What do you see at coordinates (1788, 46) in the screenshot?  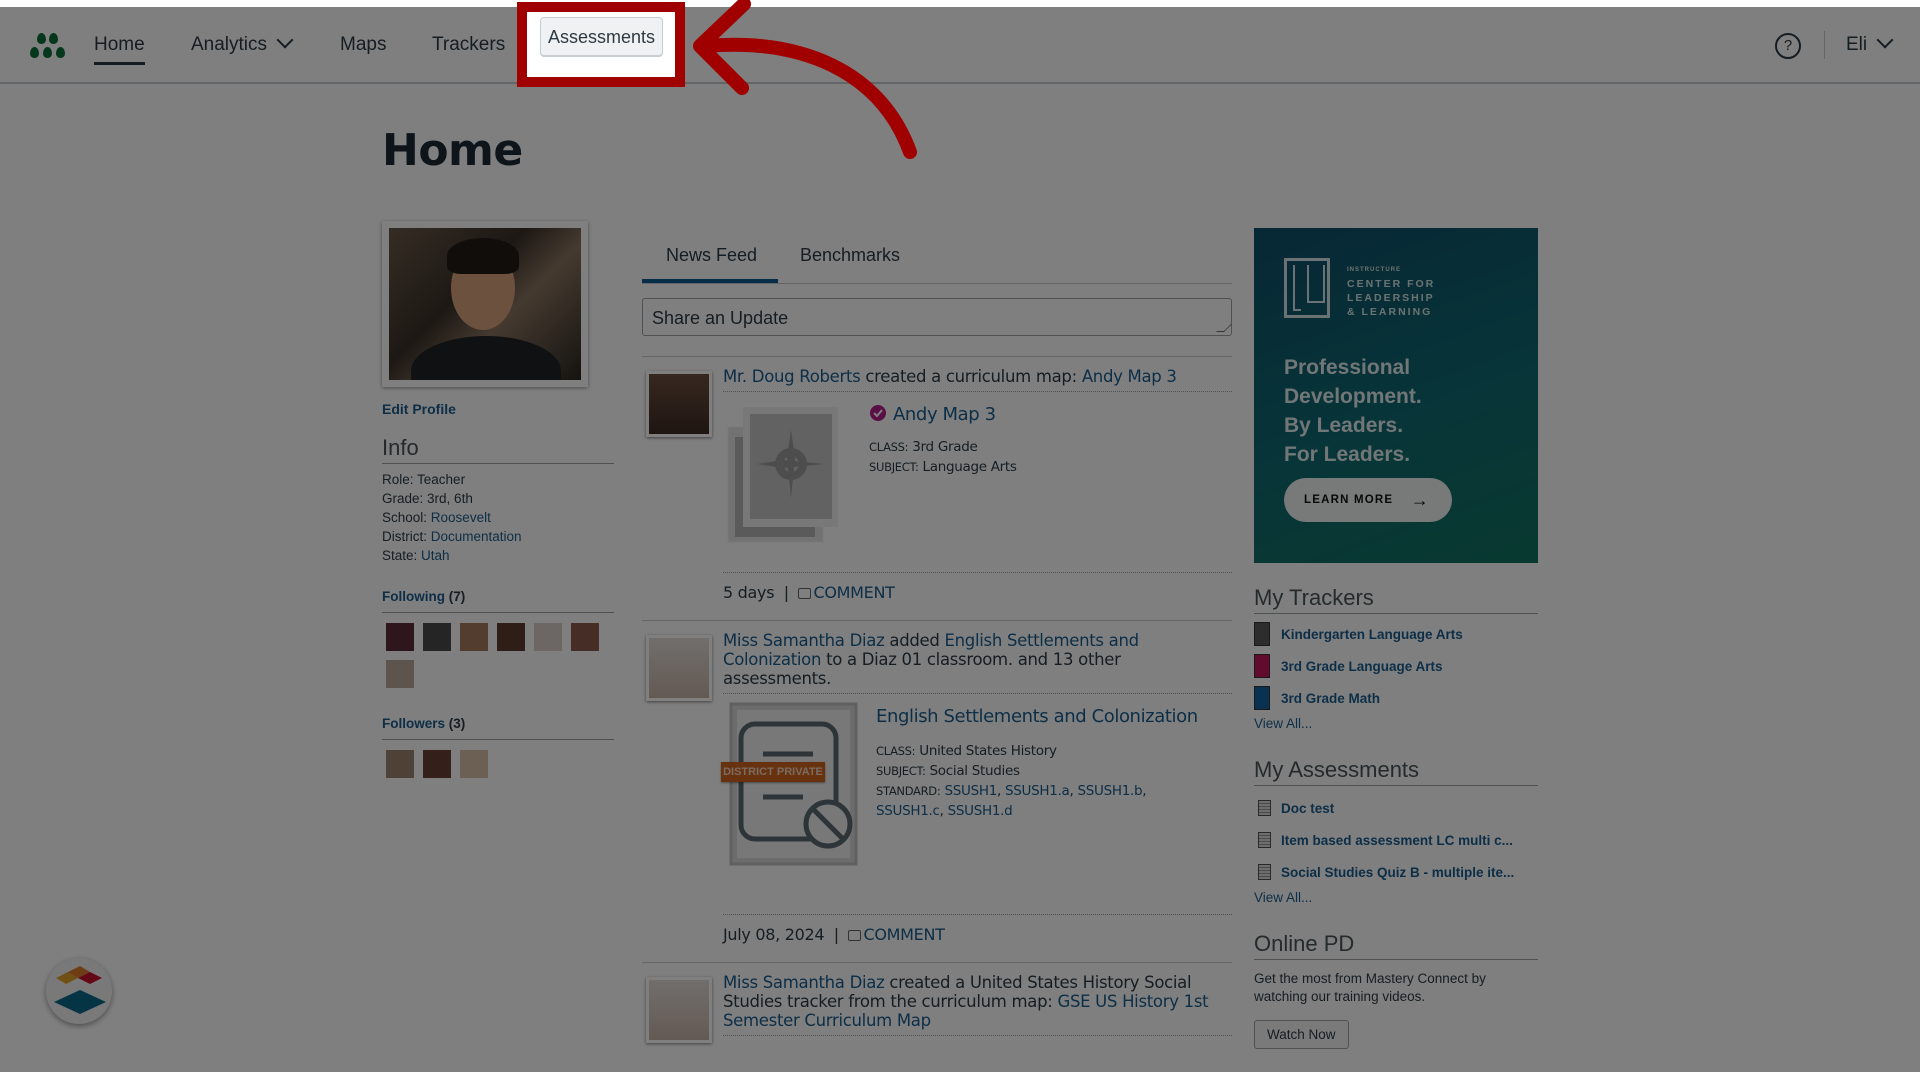 I see `help-icon: ?` at bounding box center [1788, 46].